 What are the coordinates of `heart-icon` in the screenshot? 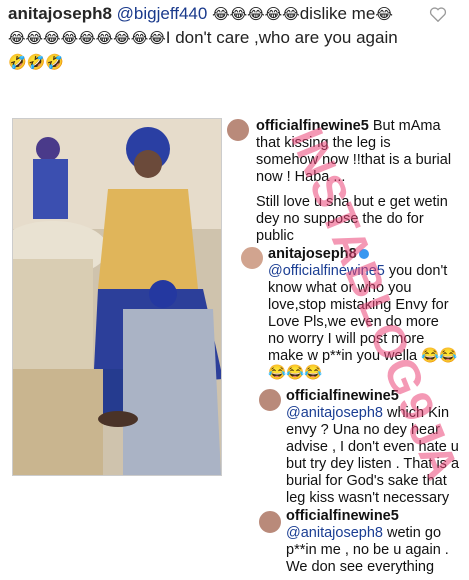 It's located at (438, 14).